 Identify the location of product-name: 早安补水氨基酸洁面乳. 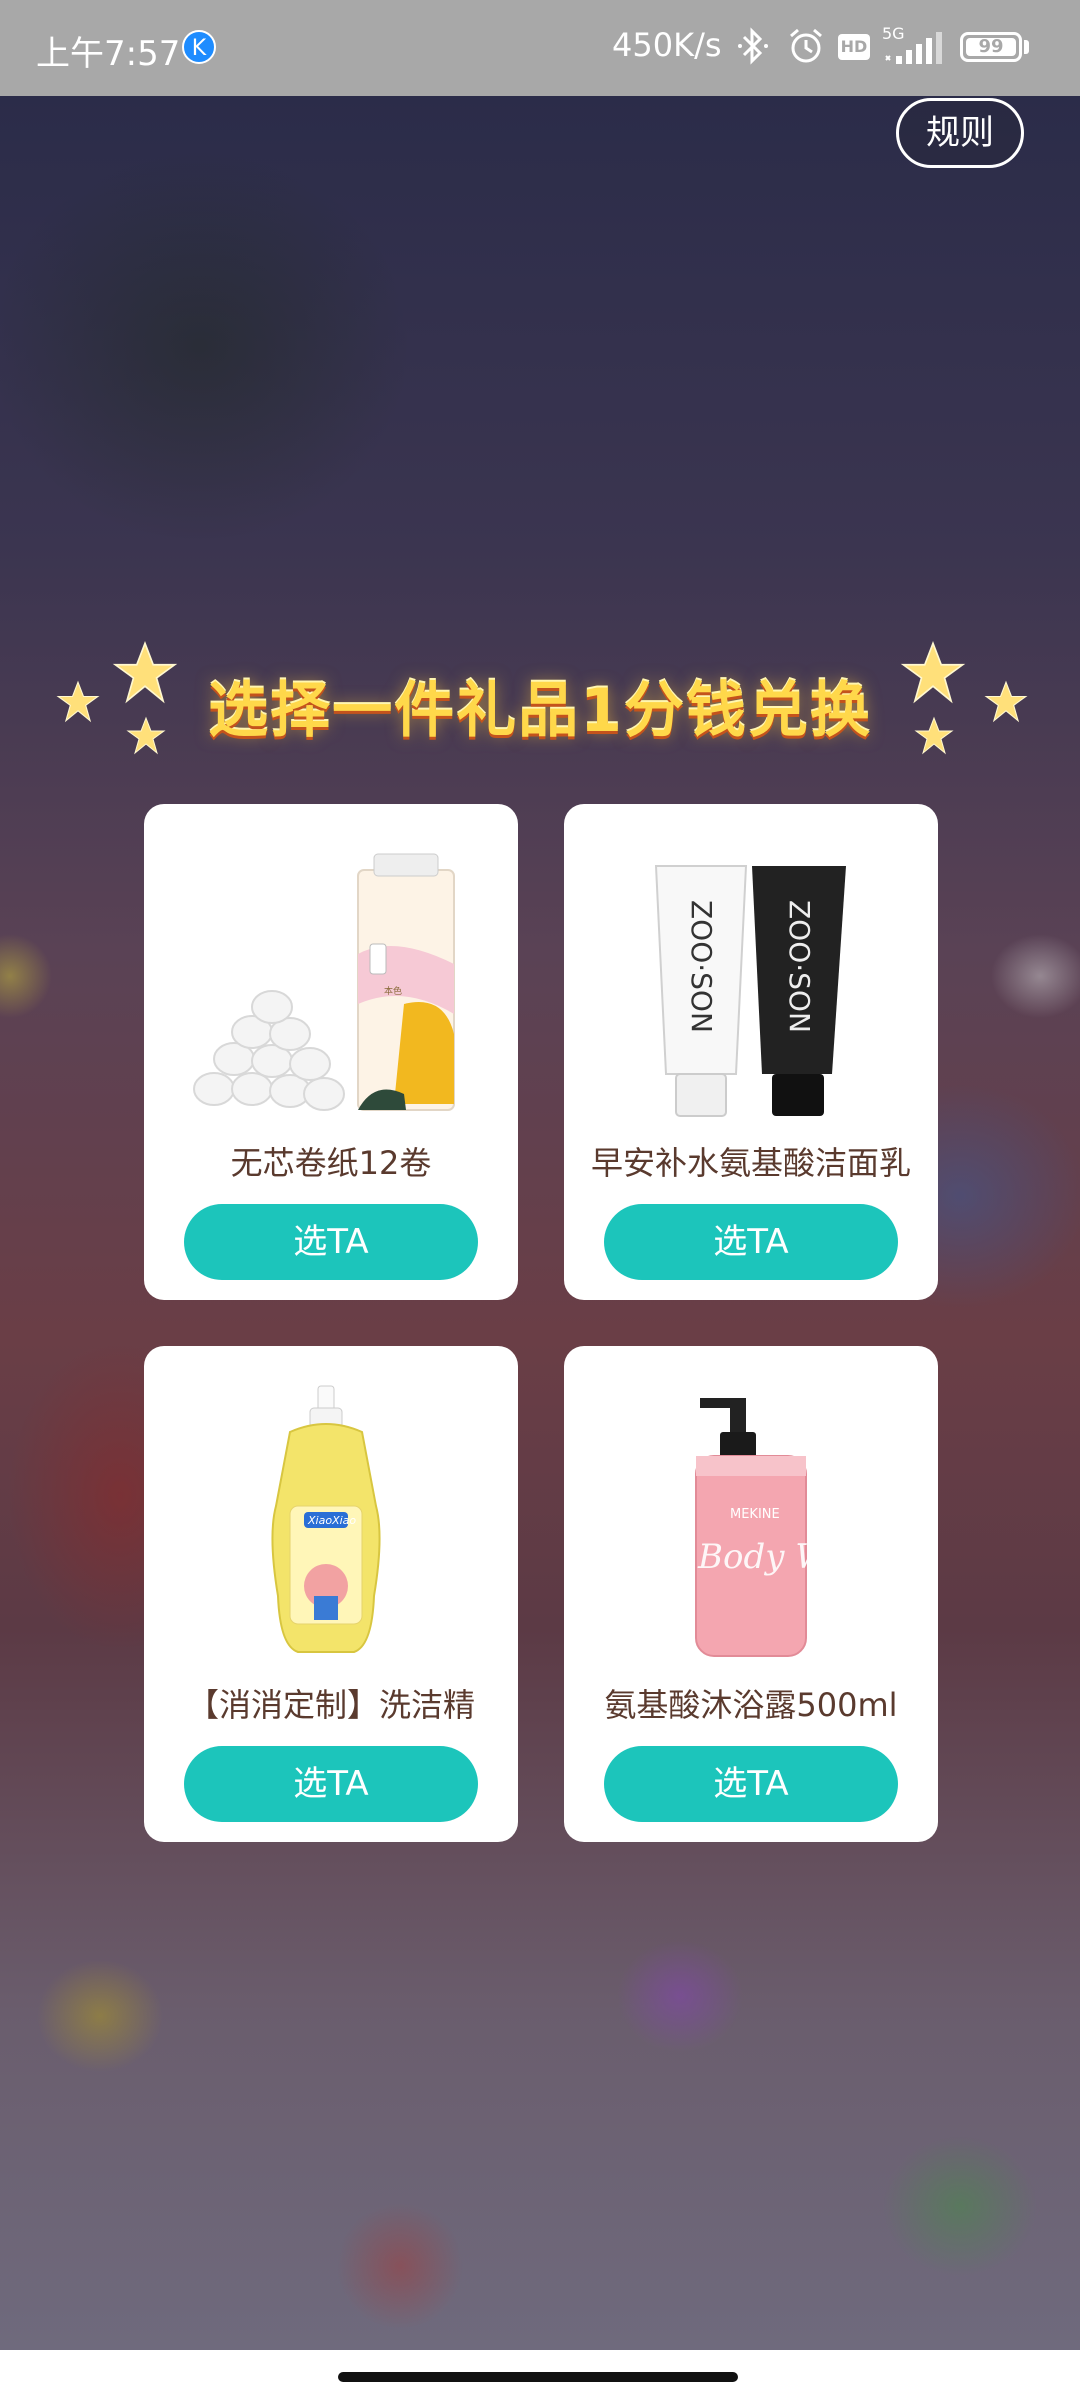
(750, 1163).